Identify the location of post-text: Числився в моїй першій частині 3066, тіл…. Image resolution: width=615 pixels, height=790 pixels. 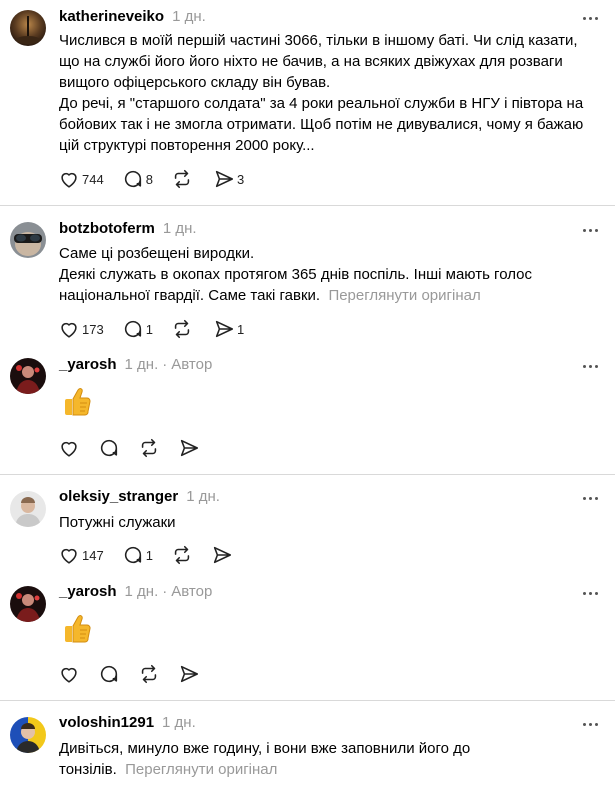
(329, 93).